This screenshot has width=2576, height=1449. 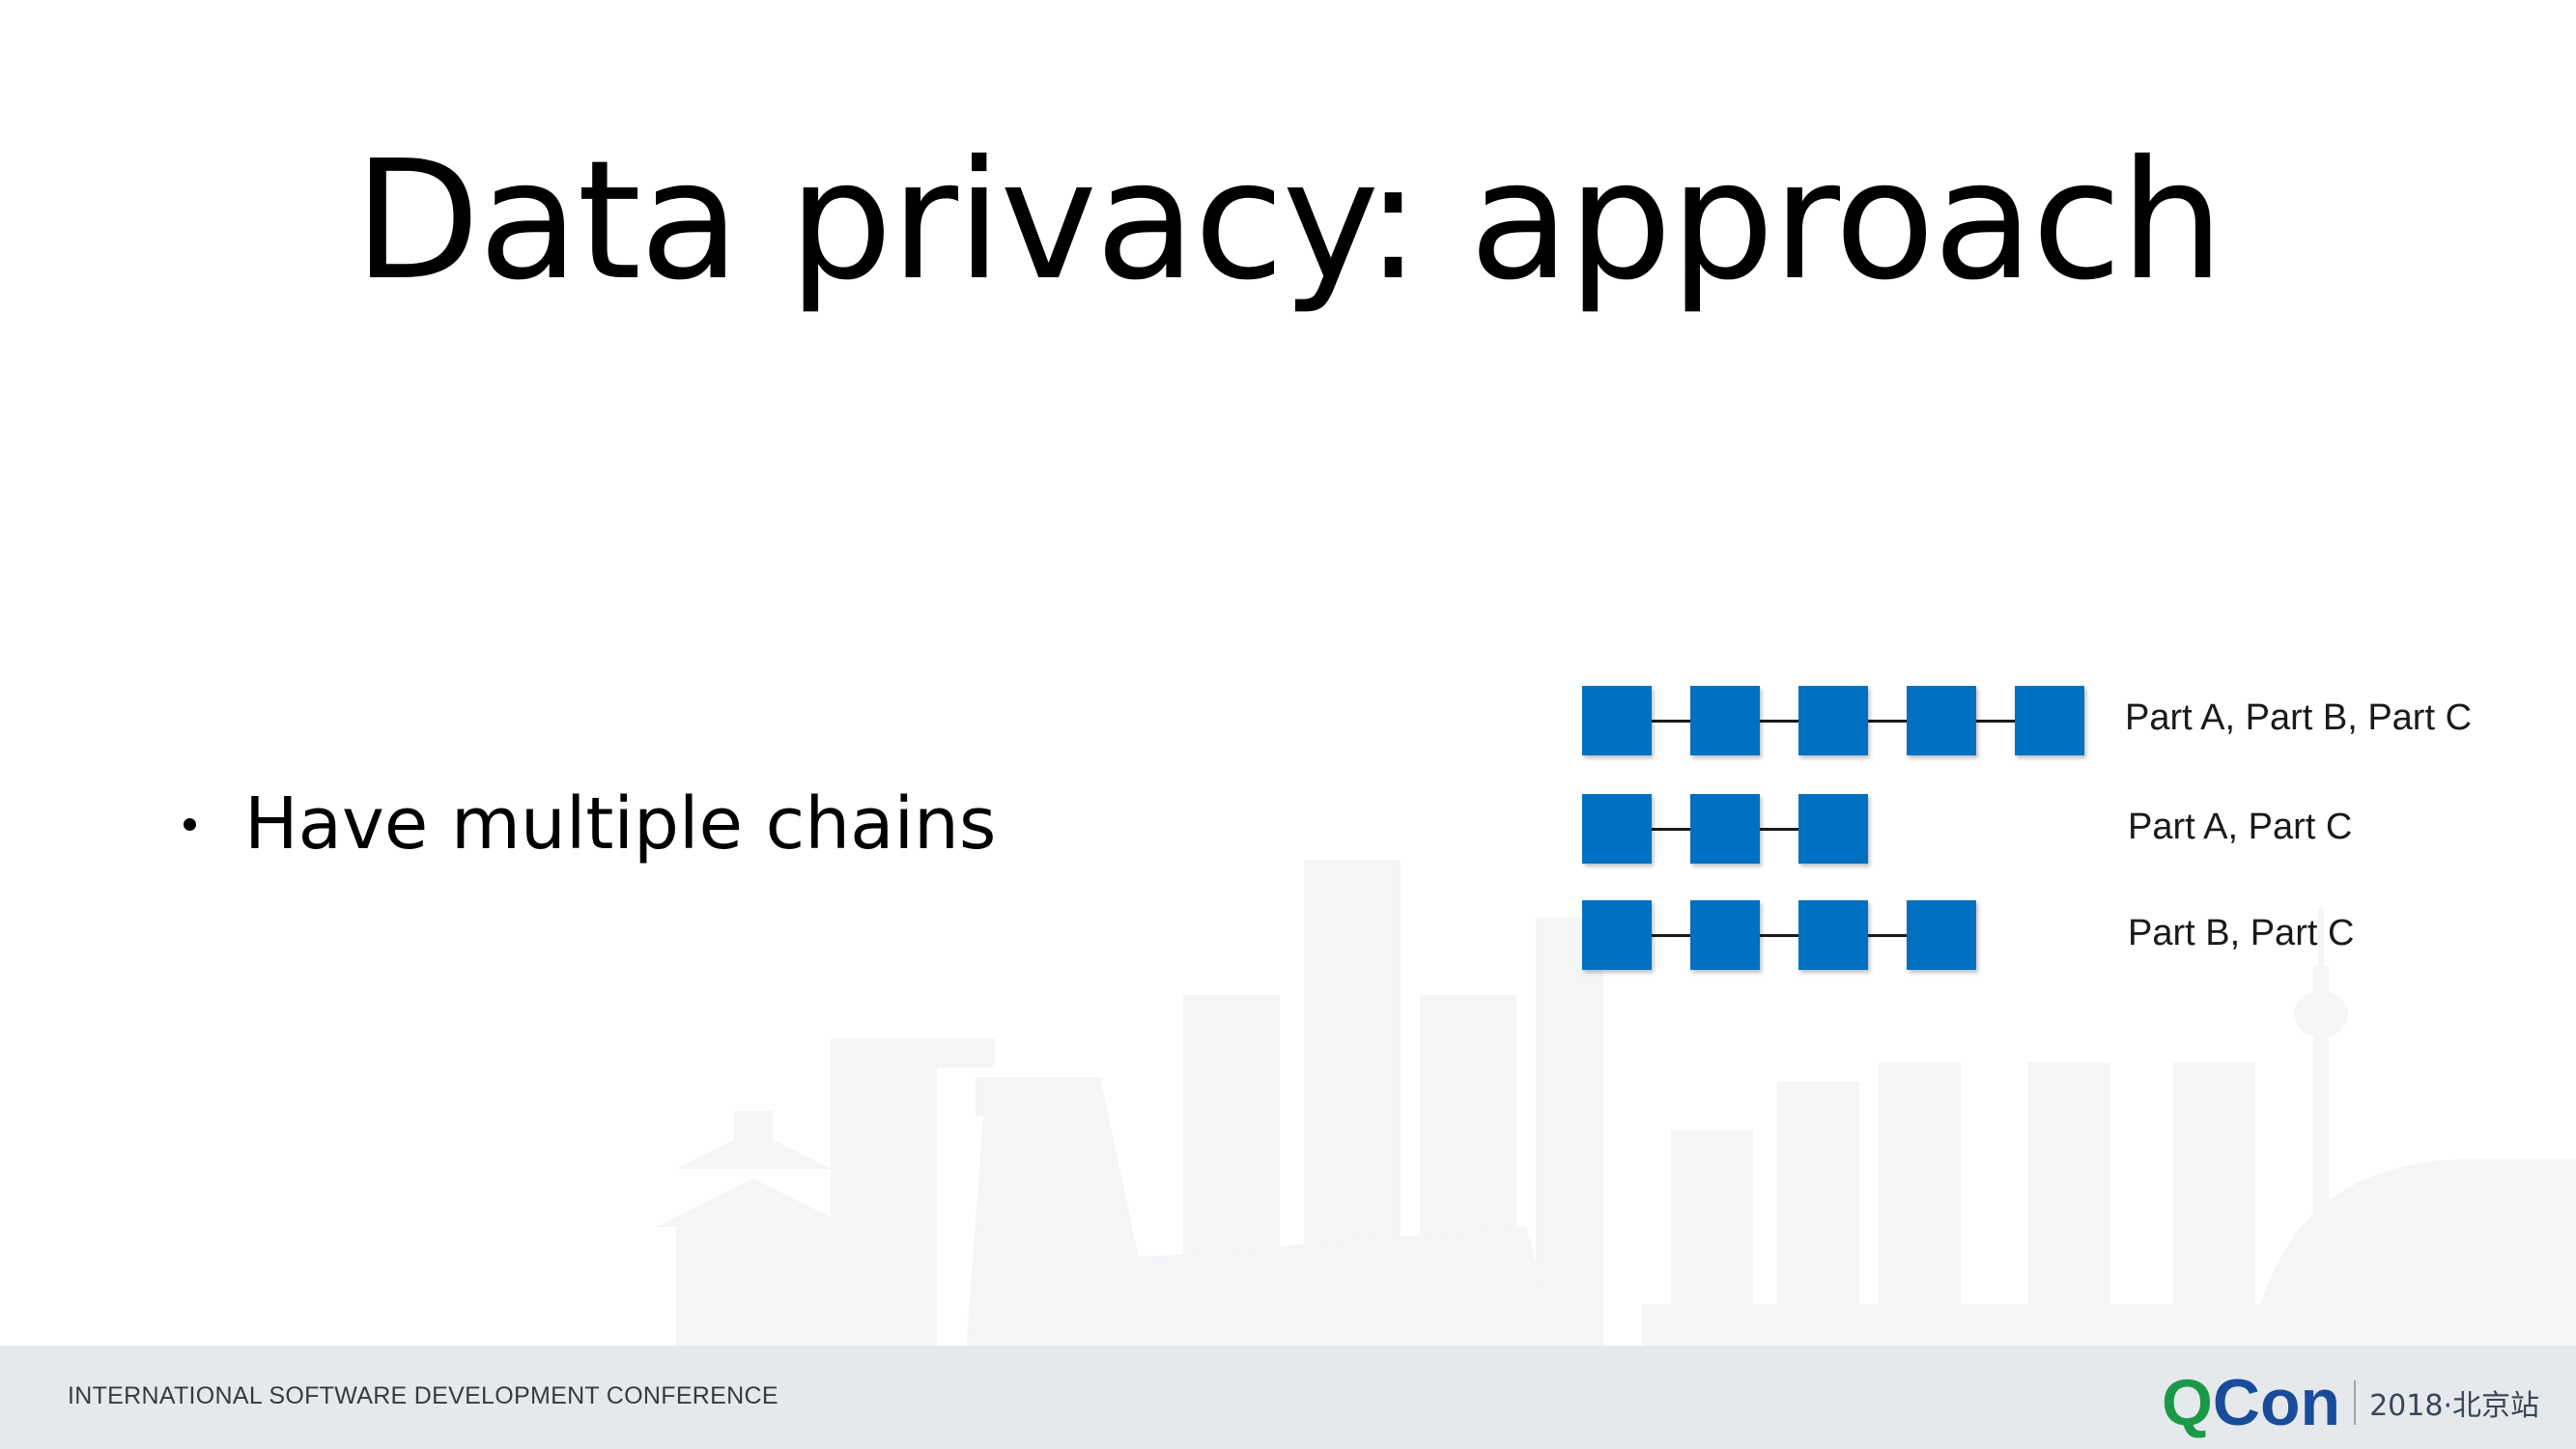 What do you see at coordinates (2350, 1402) in the screenshot?
I see `qcon-logo: Q Con 2018·北京站` at bounding box center [2350, 1402].